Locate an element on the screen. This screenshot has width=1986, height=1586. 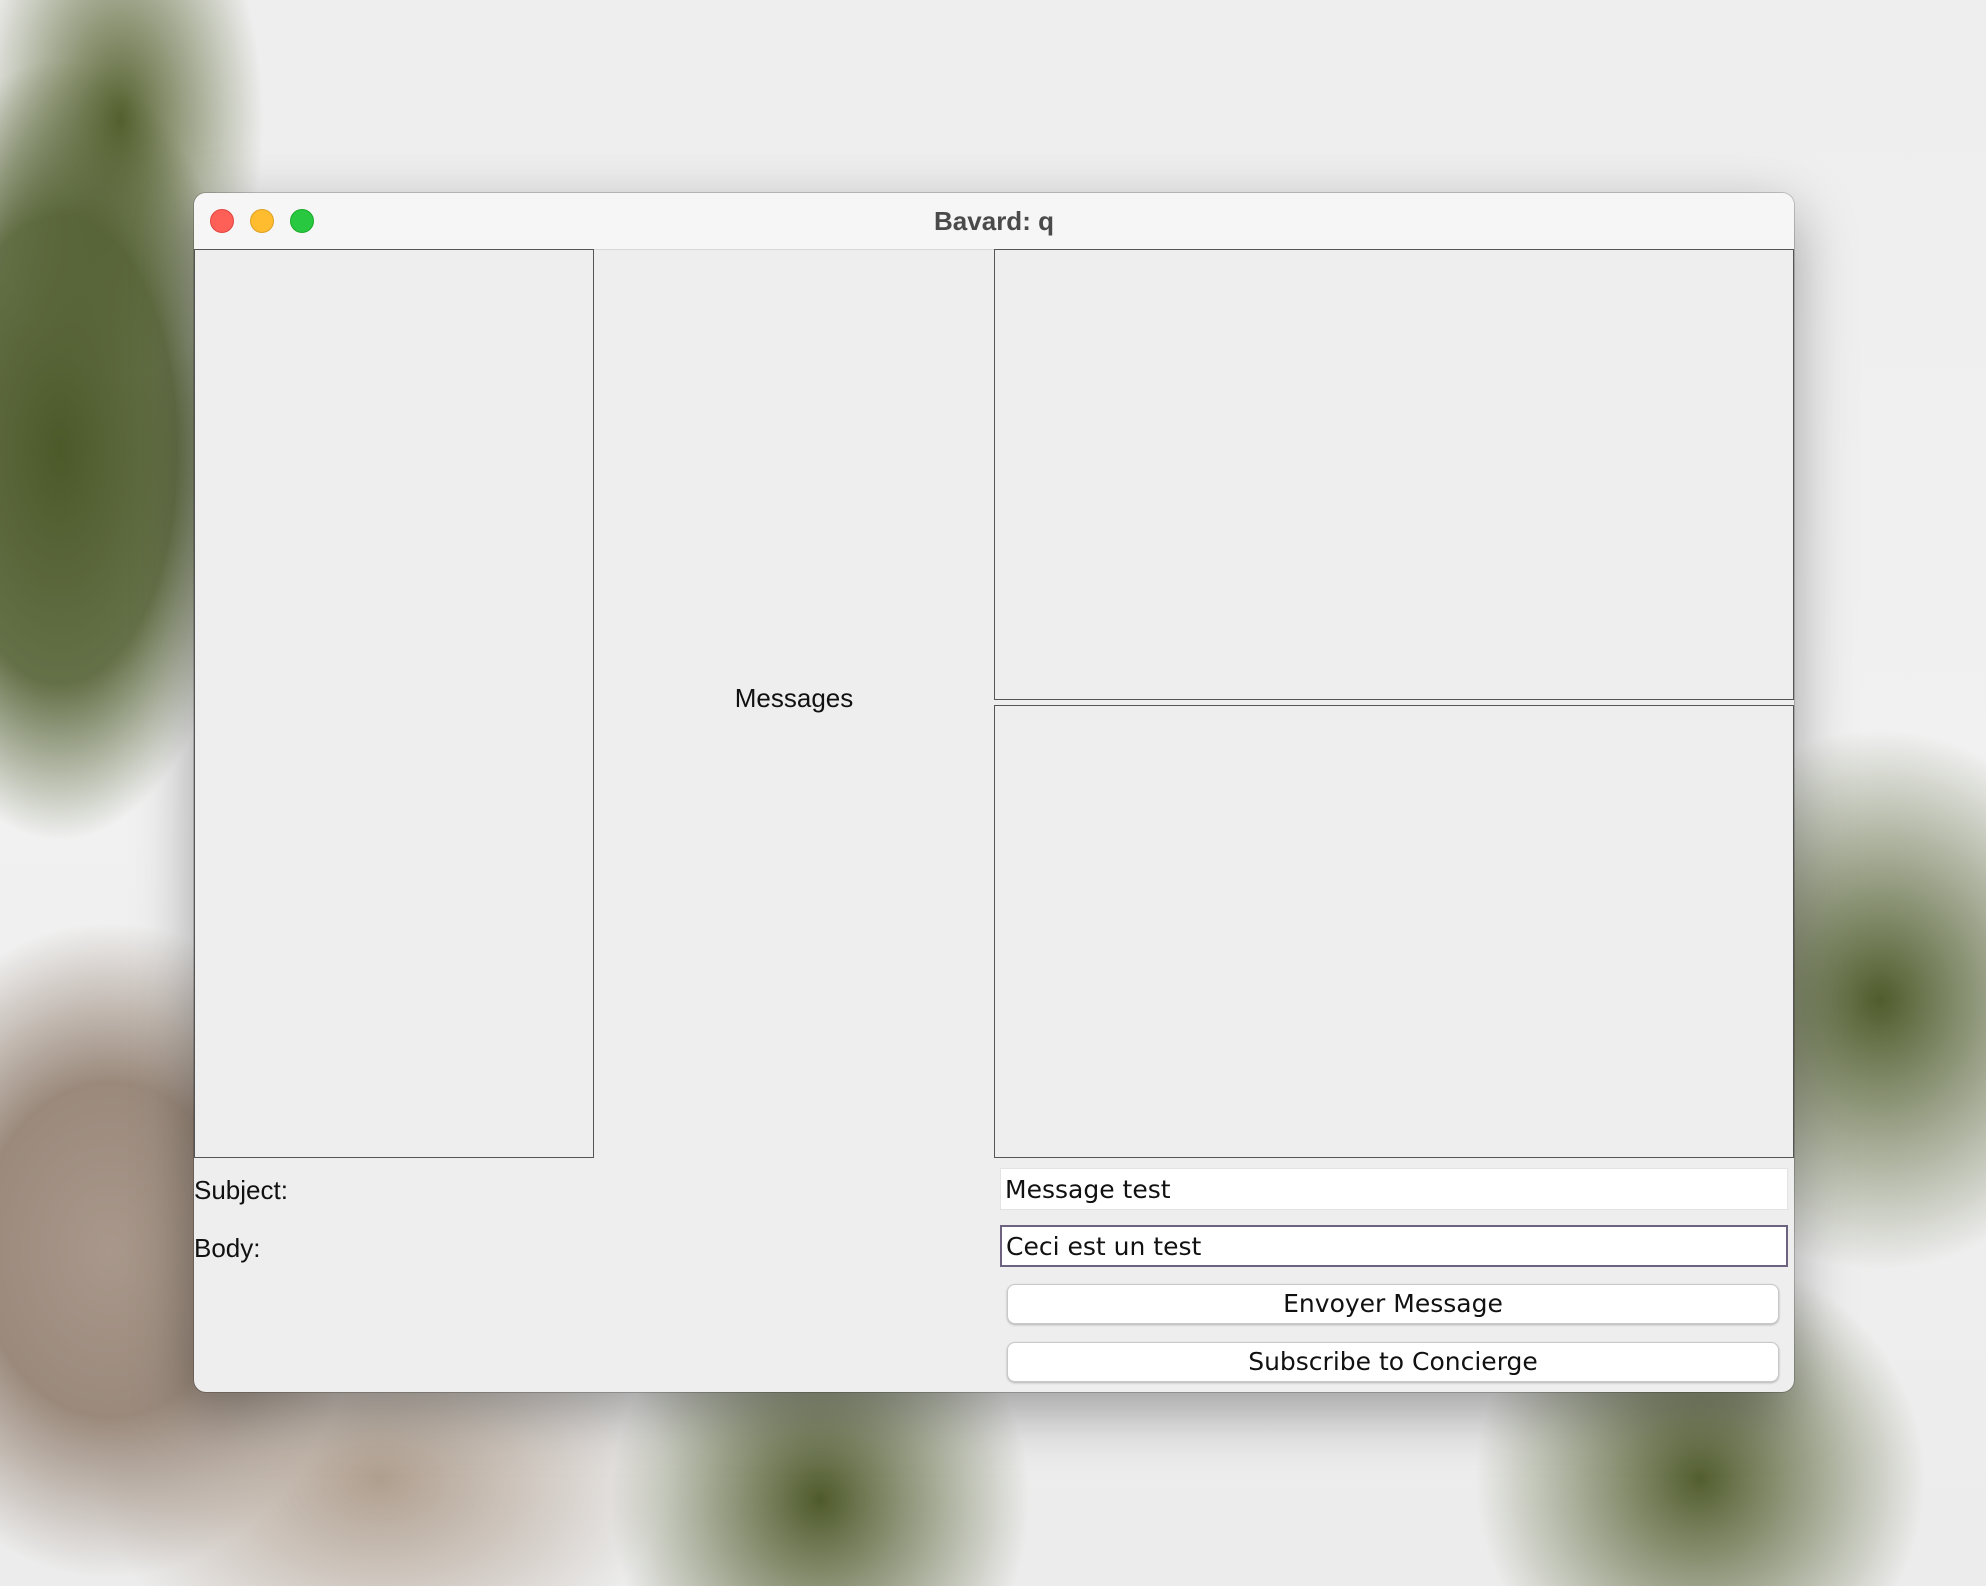
subscribe-concierge-button: Subscribe to Concierge is located at coordinates (1393, 1362).